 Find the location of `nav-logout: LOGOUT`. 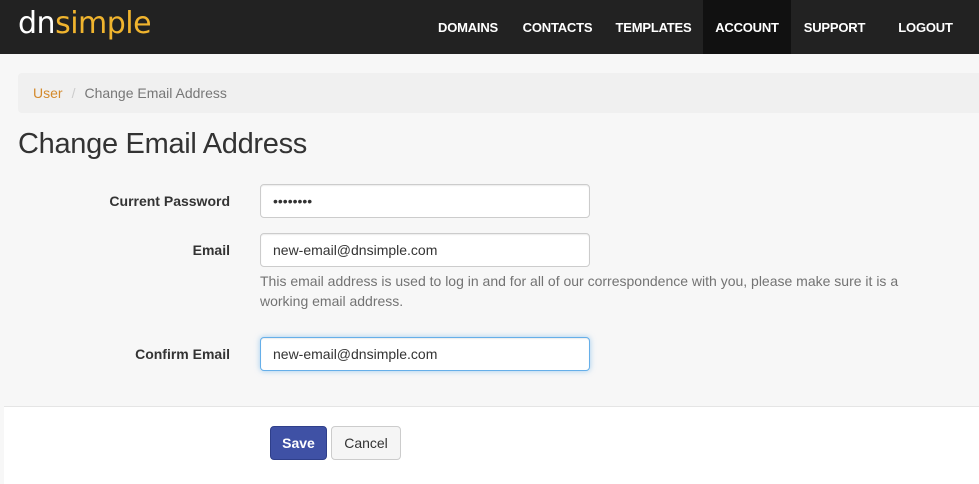

nav-logout: LOGOUT is located at coordinates (928, 27).